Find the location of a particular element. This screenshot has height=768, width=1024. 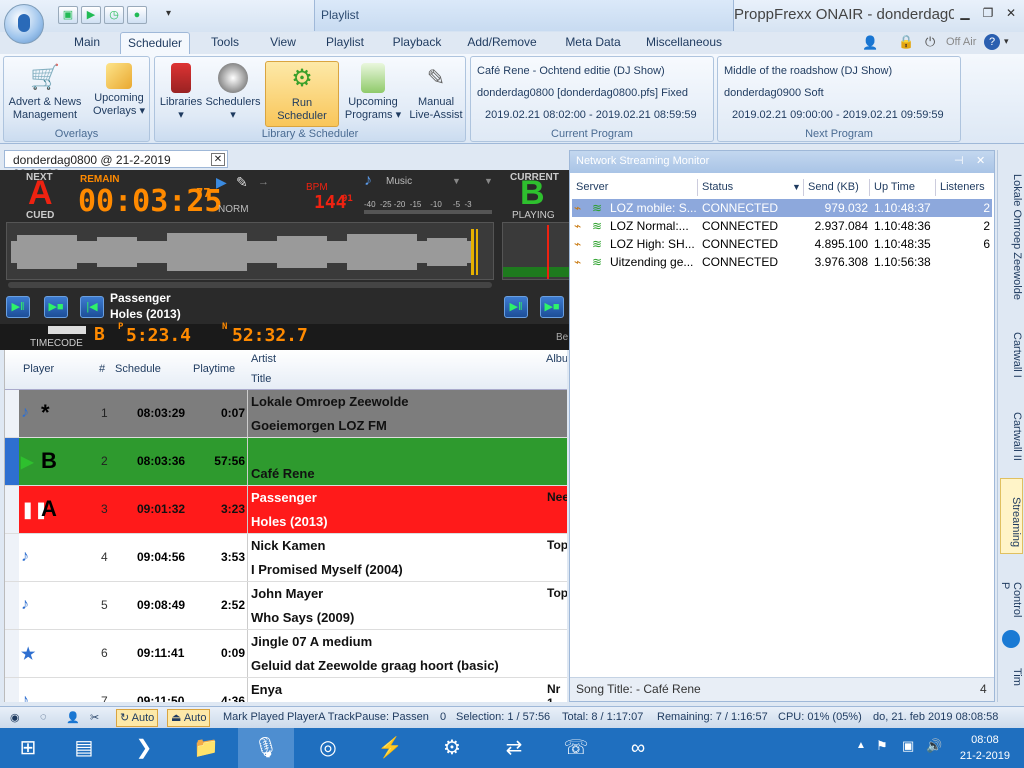

sidebar-tab-lokale-omroep: Lokale Omroep Zeewolde is located at coordinates (1011, 231).